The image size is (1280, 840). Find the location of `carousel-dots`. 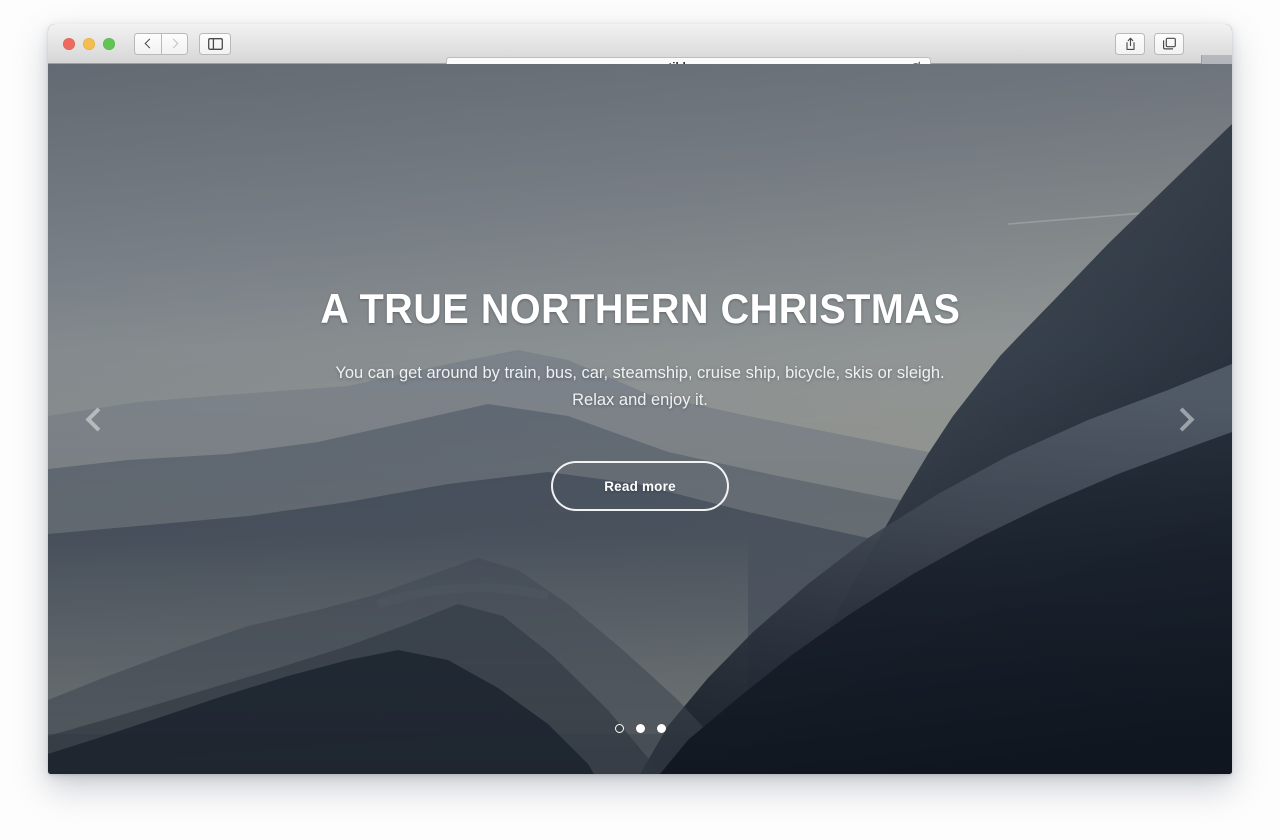

carousel-dots is located at coordinates (640, 728).